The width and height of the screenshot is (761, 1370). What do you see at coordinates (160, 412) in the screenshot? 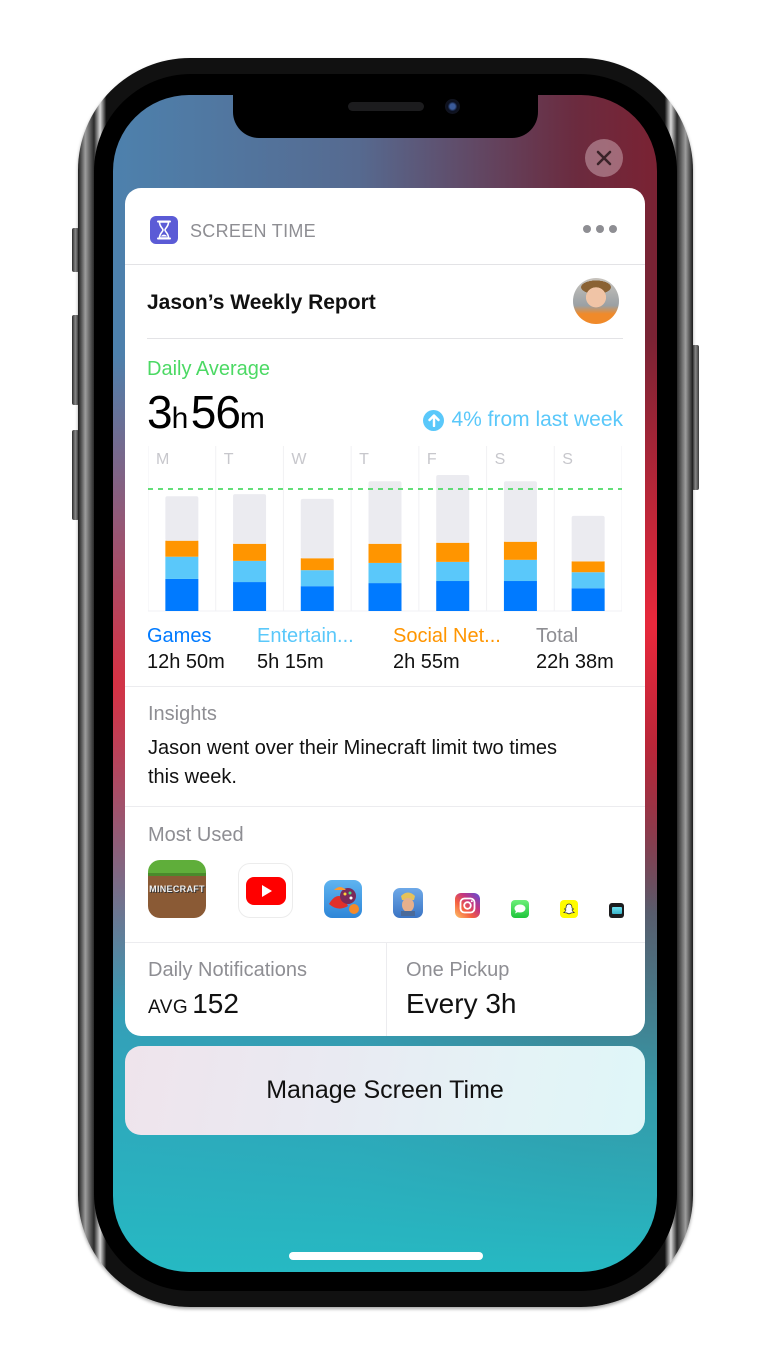
I see `hours-value: 3` at bounding box center [160, 412].